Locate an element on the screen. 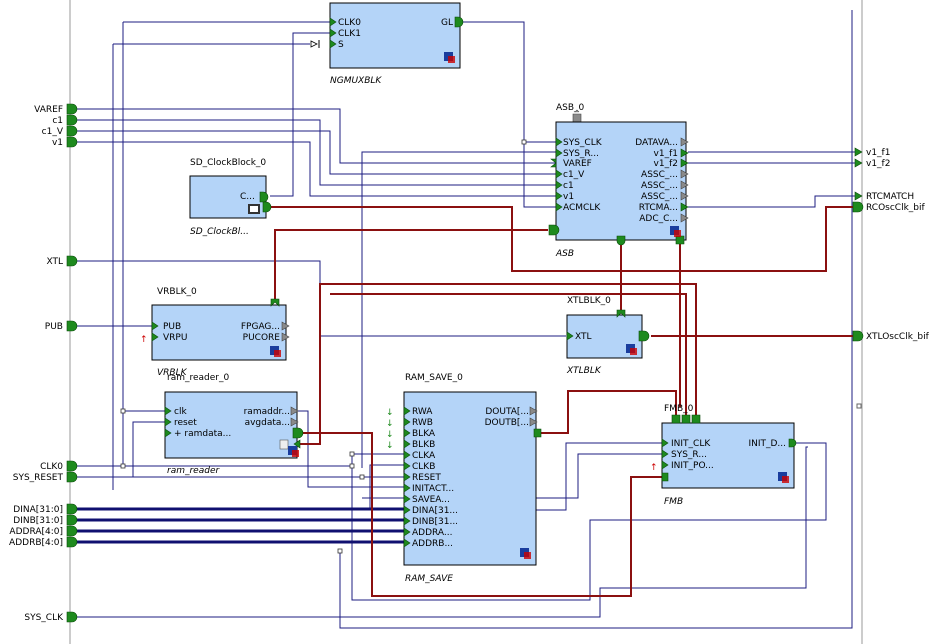  ngmux-clk0-label: CLK0 is located at coordinates (349, 23).